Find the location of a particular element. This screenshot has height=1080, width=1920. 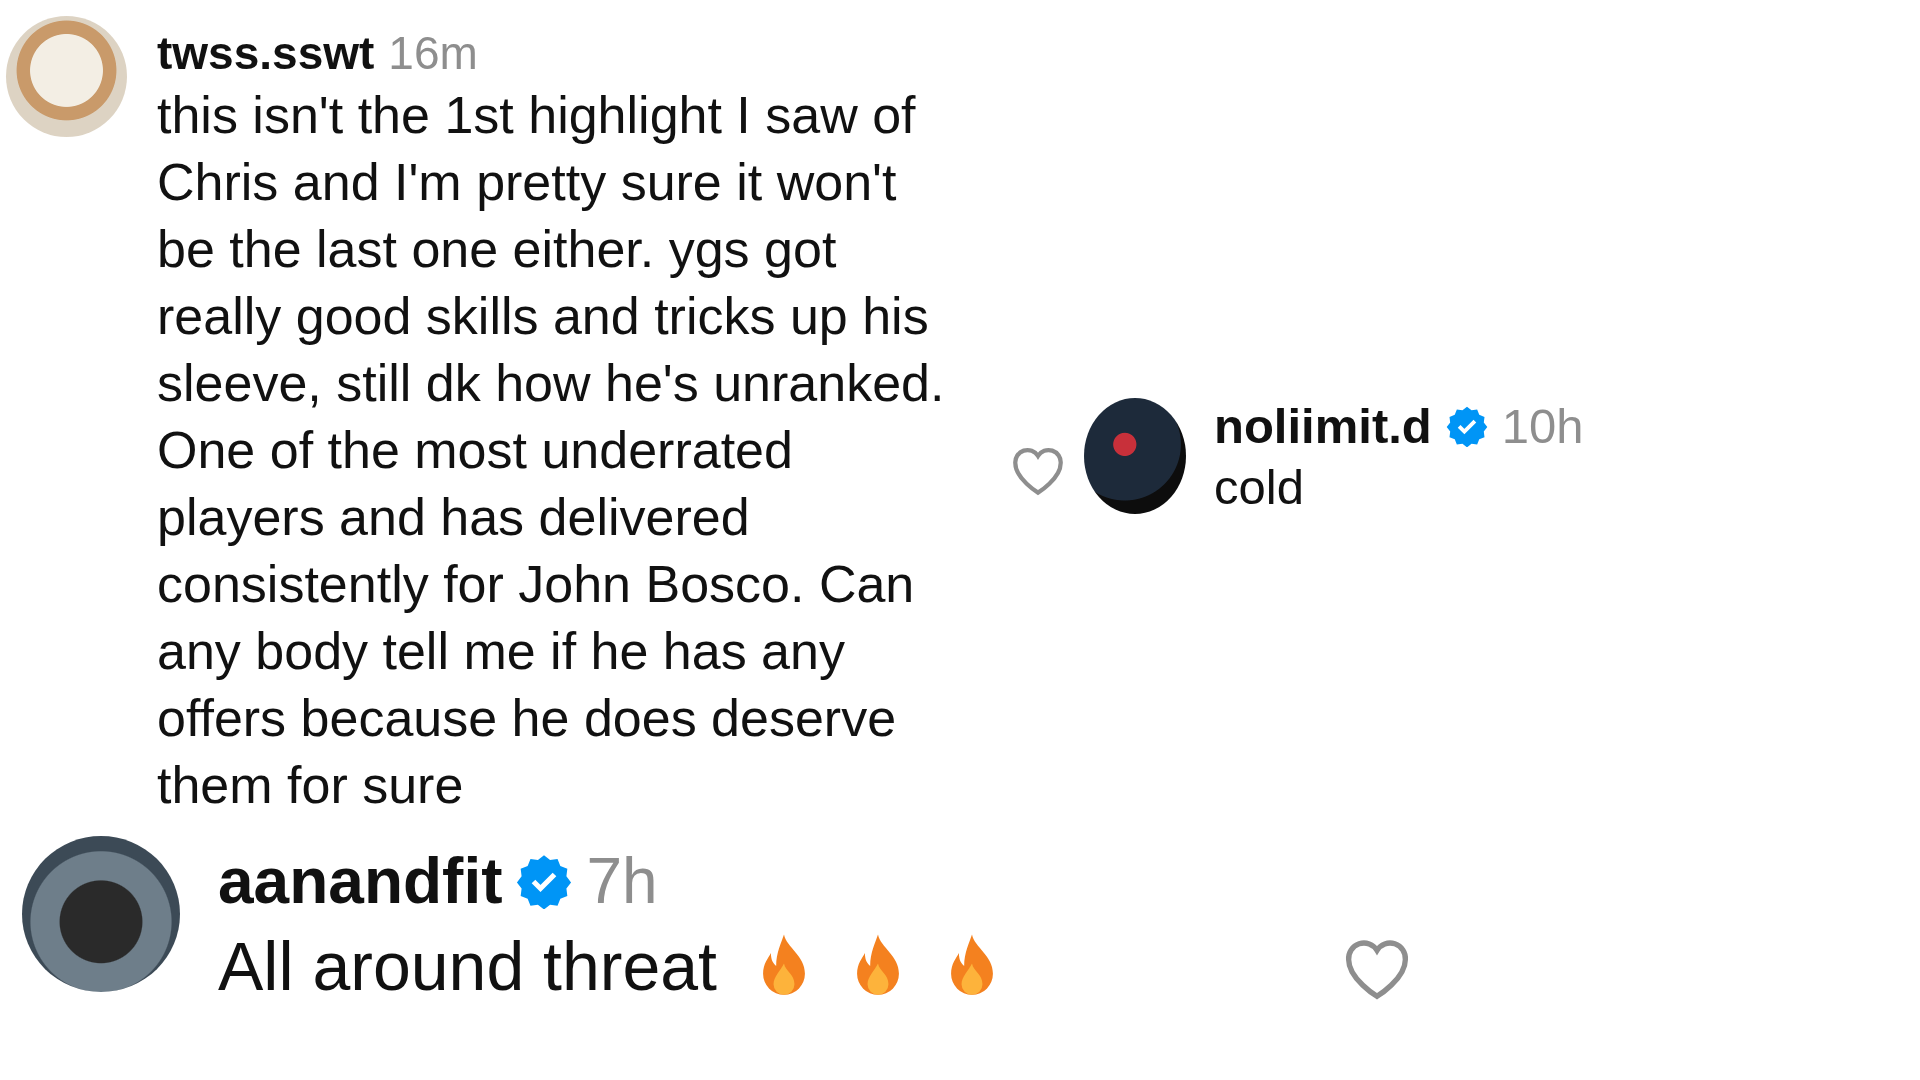

username: twss.sswt is located at coordinates (266, 53).